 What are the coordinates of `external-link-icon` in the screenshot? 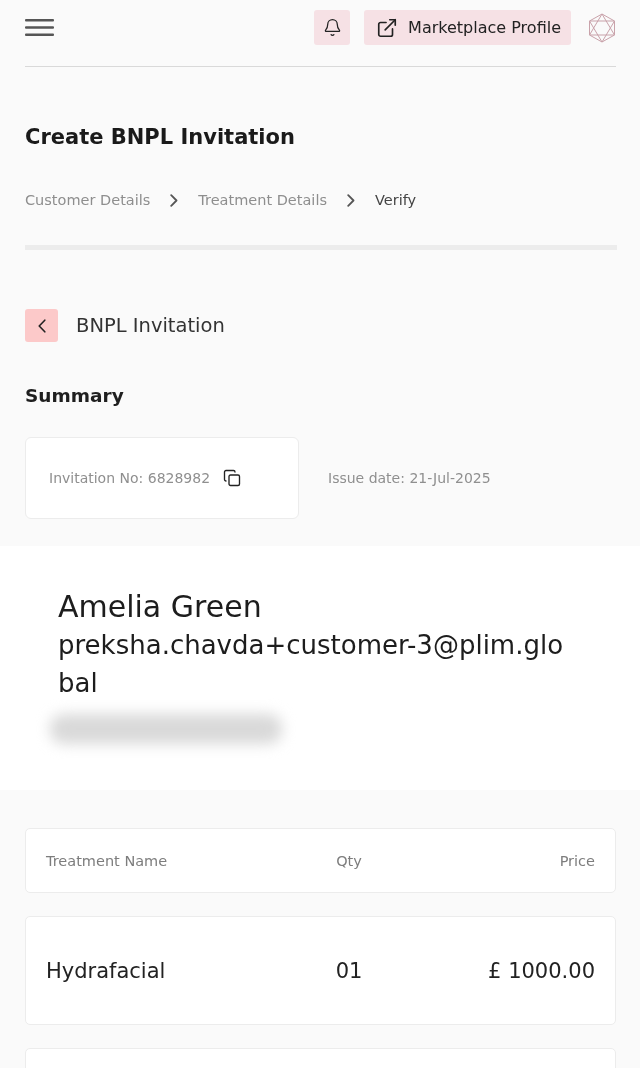 It's located at (387, 27).